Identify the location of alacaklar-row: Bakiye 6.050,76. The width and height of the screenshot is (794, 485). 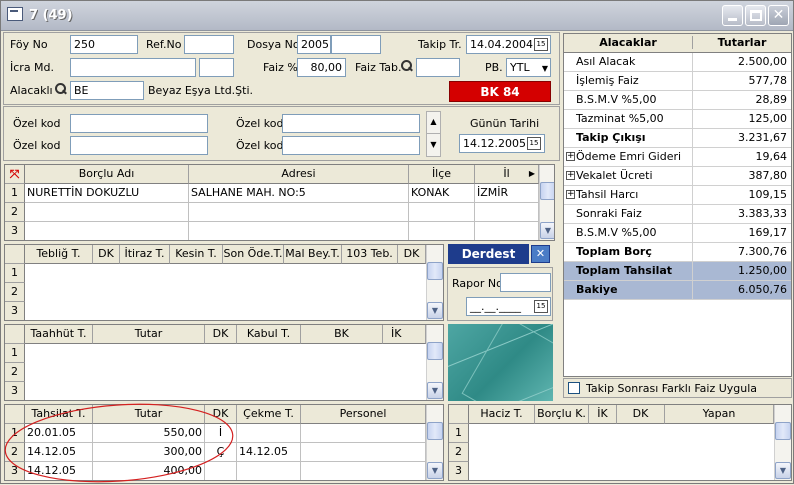
(677, 290).